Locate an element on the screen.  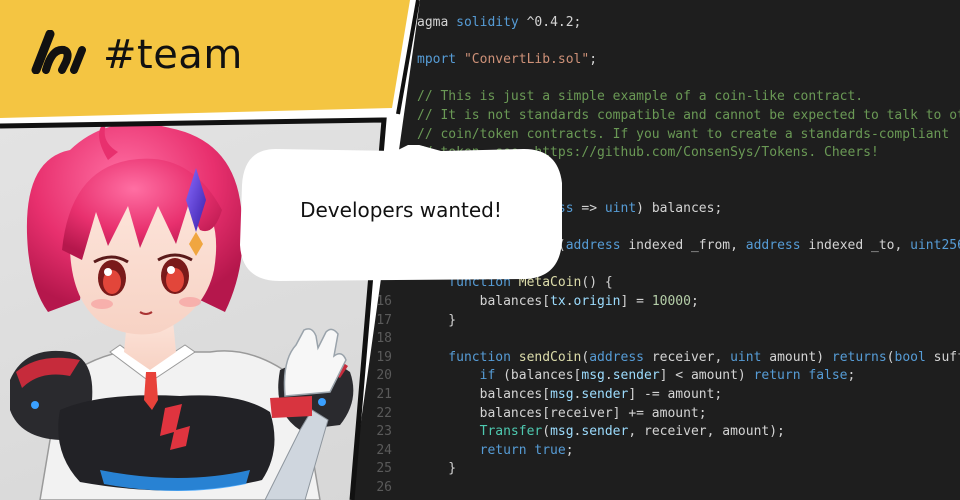
code-token: tx is located at coordinates (558, 301).